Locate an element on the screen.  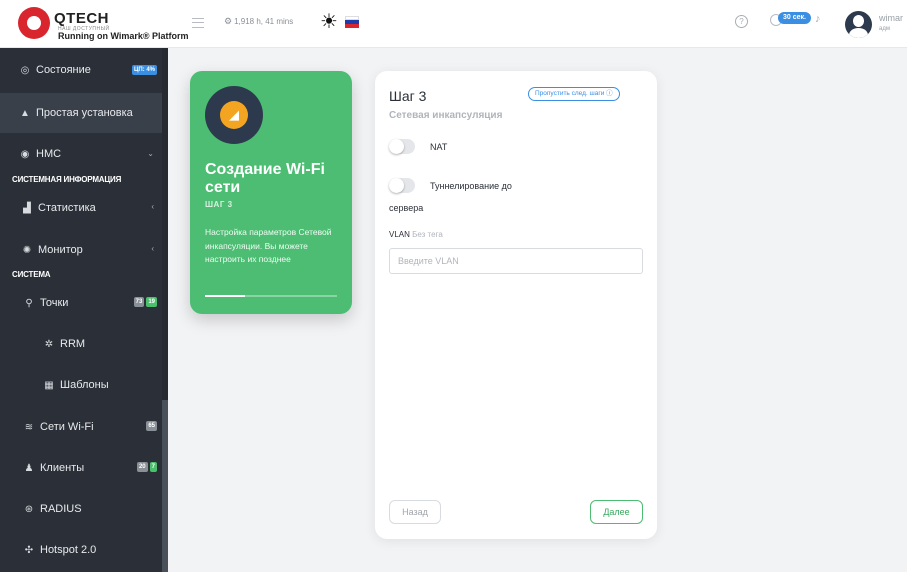
vlan-hint: Без тега is located at coordinates (427, 234).